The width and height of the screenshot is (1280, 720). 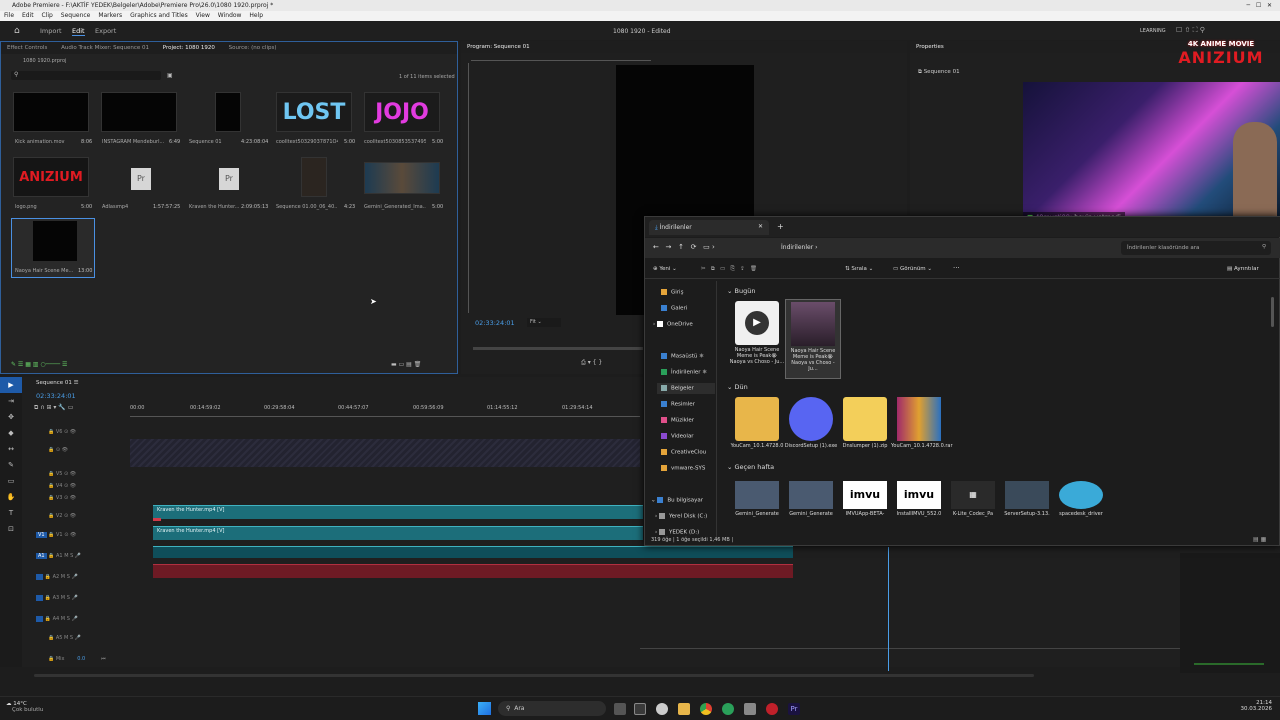 I want to click on explorer-search-input: İndirilenler klasöründe ara ⚲, so click(x=1196, y=248).